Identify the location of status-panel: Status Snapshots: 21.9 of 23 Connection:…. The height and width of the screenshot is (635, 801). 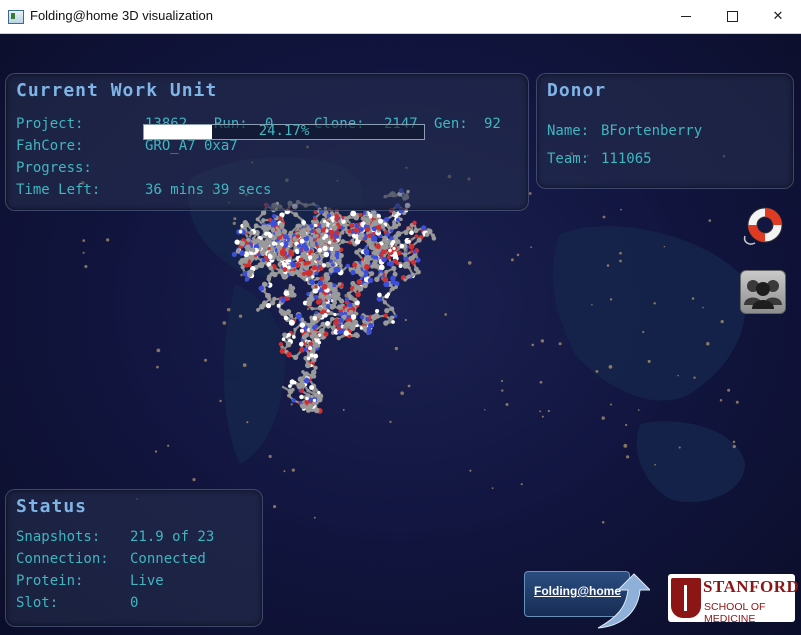
(134, 558).